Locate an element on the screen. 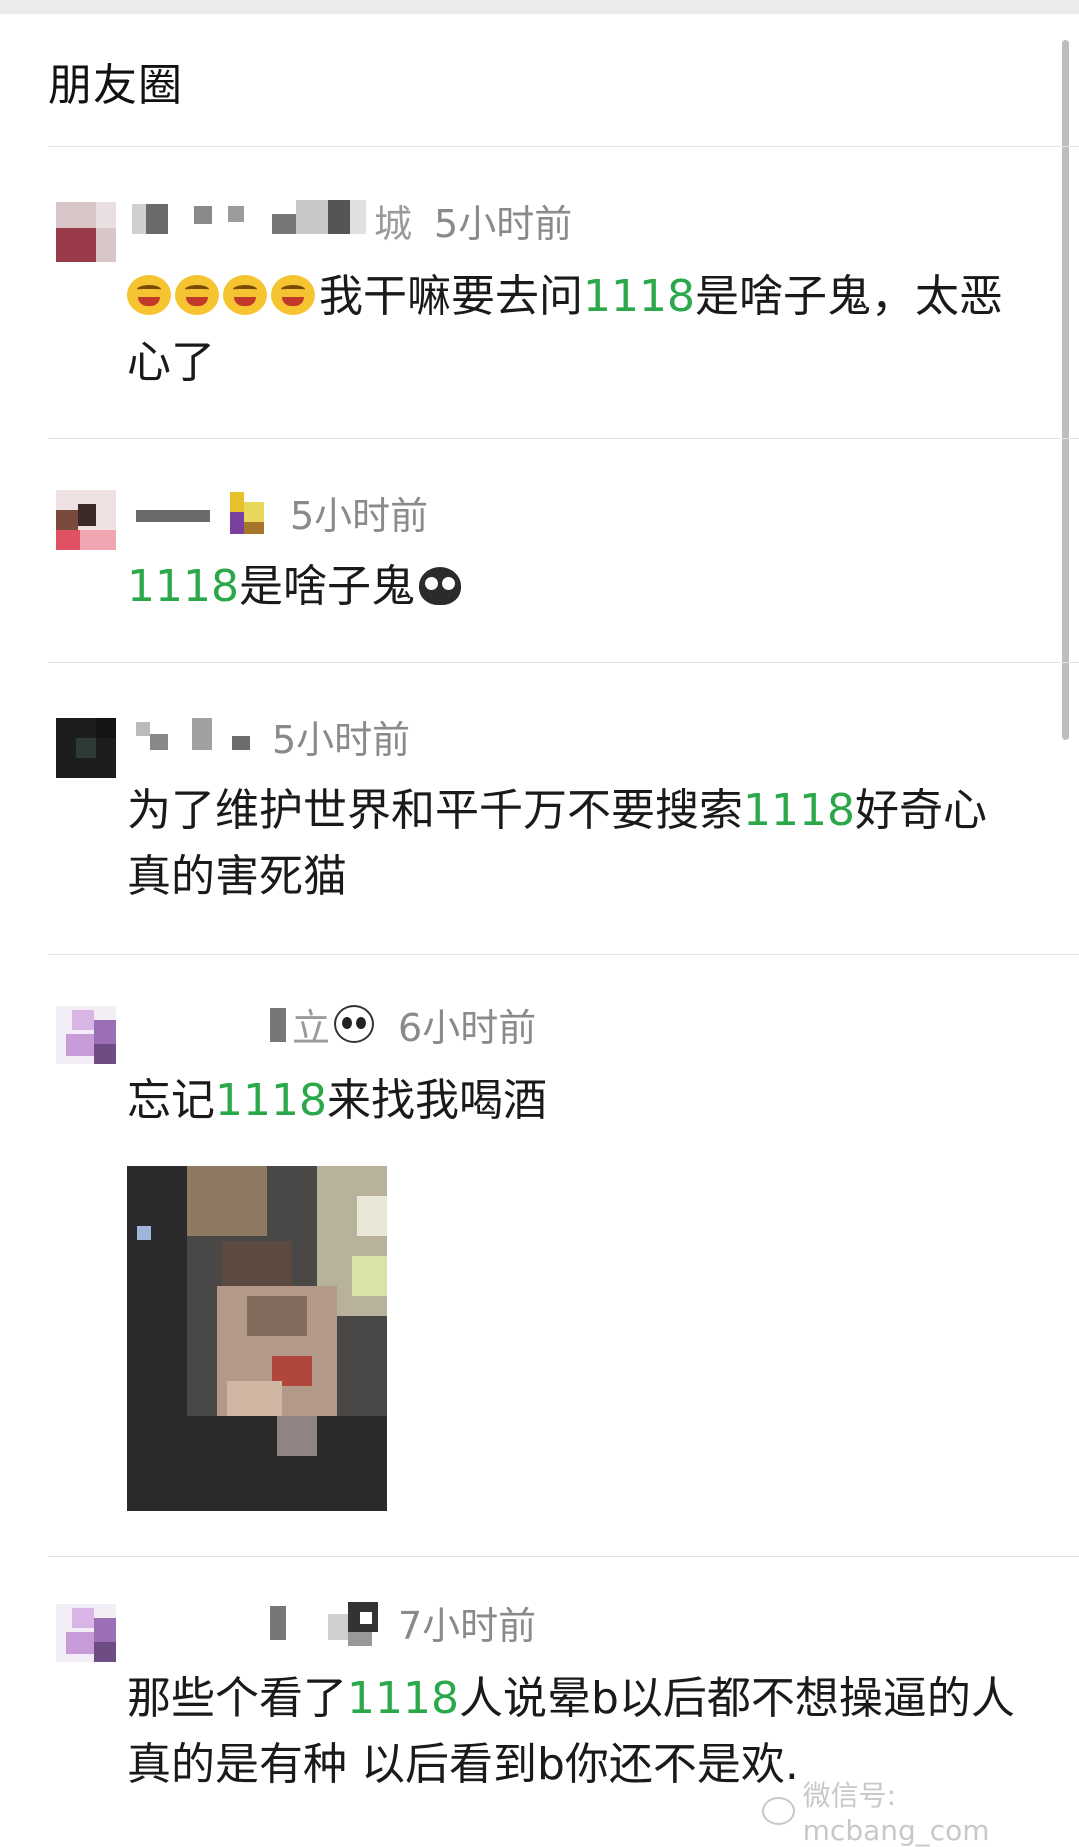 This screenshot has height=1847, width=1079. timestamp: 7小时前 is located at coordinates (467, 1625).